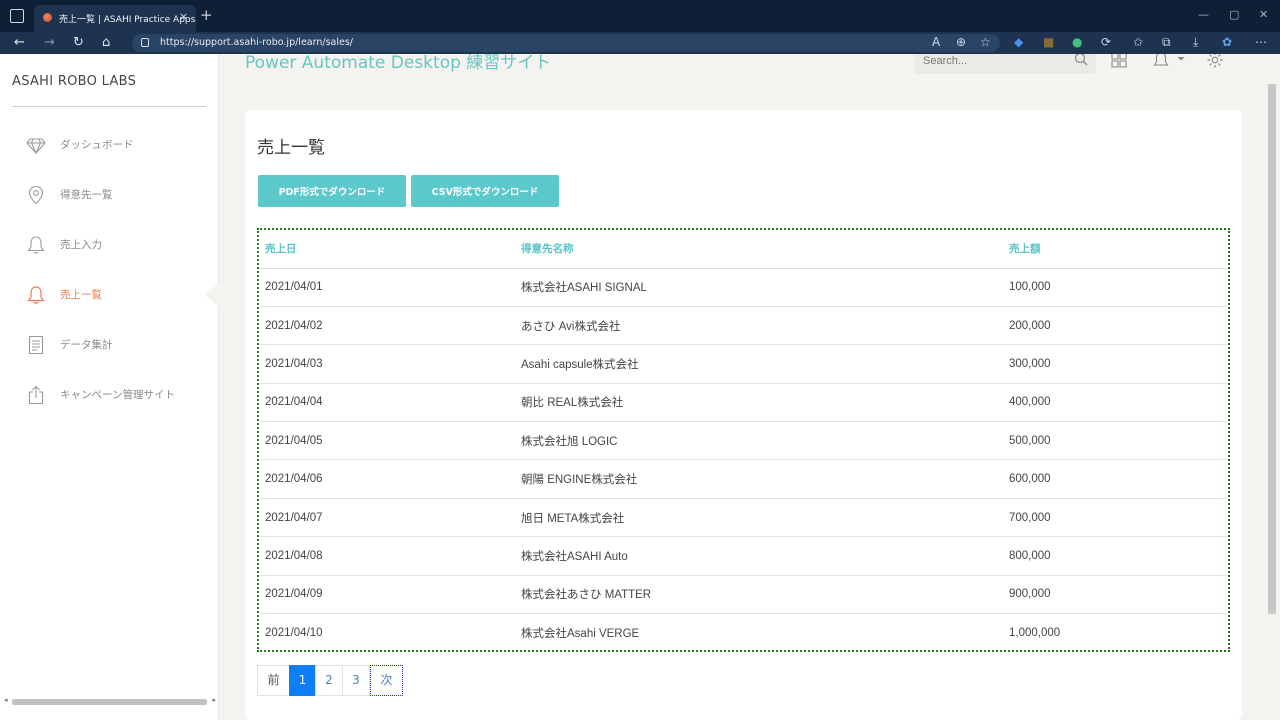  What do you see at coordinates (1272, 349) in the screenshot?
I see `page-vertical-scrollbar` at bounding box center [1272, 349].